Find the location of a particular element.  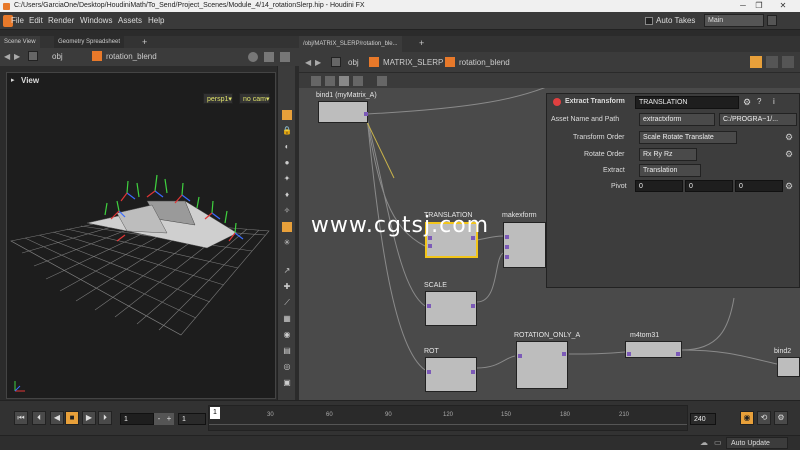

rotate-order-gear-icon: ⚙ is located at coordinates (789, 154).